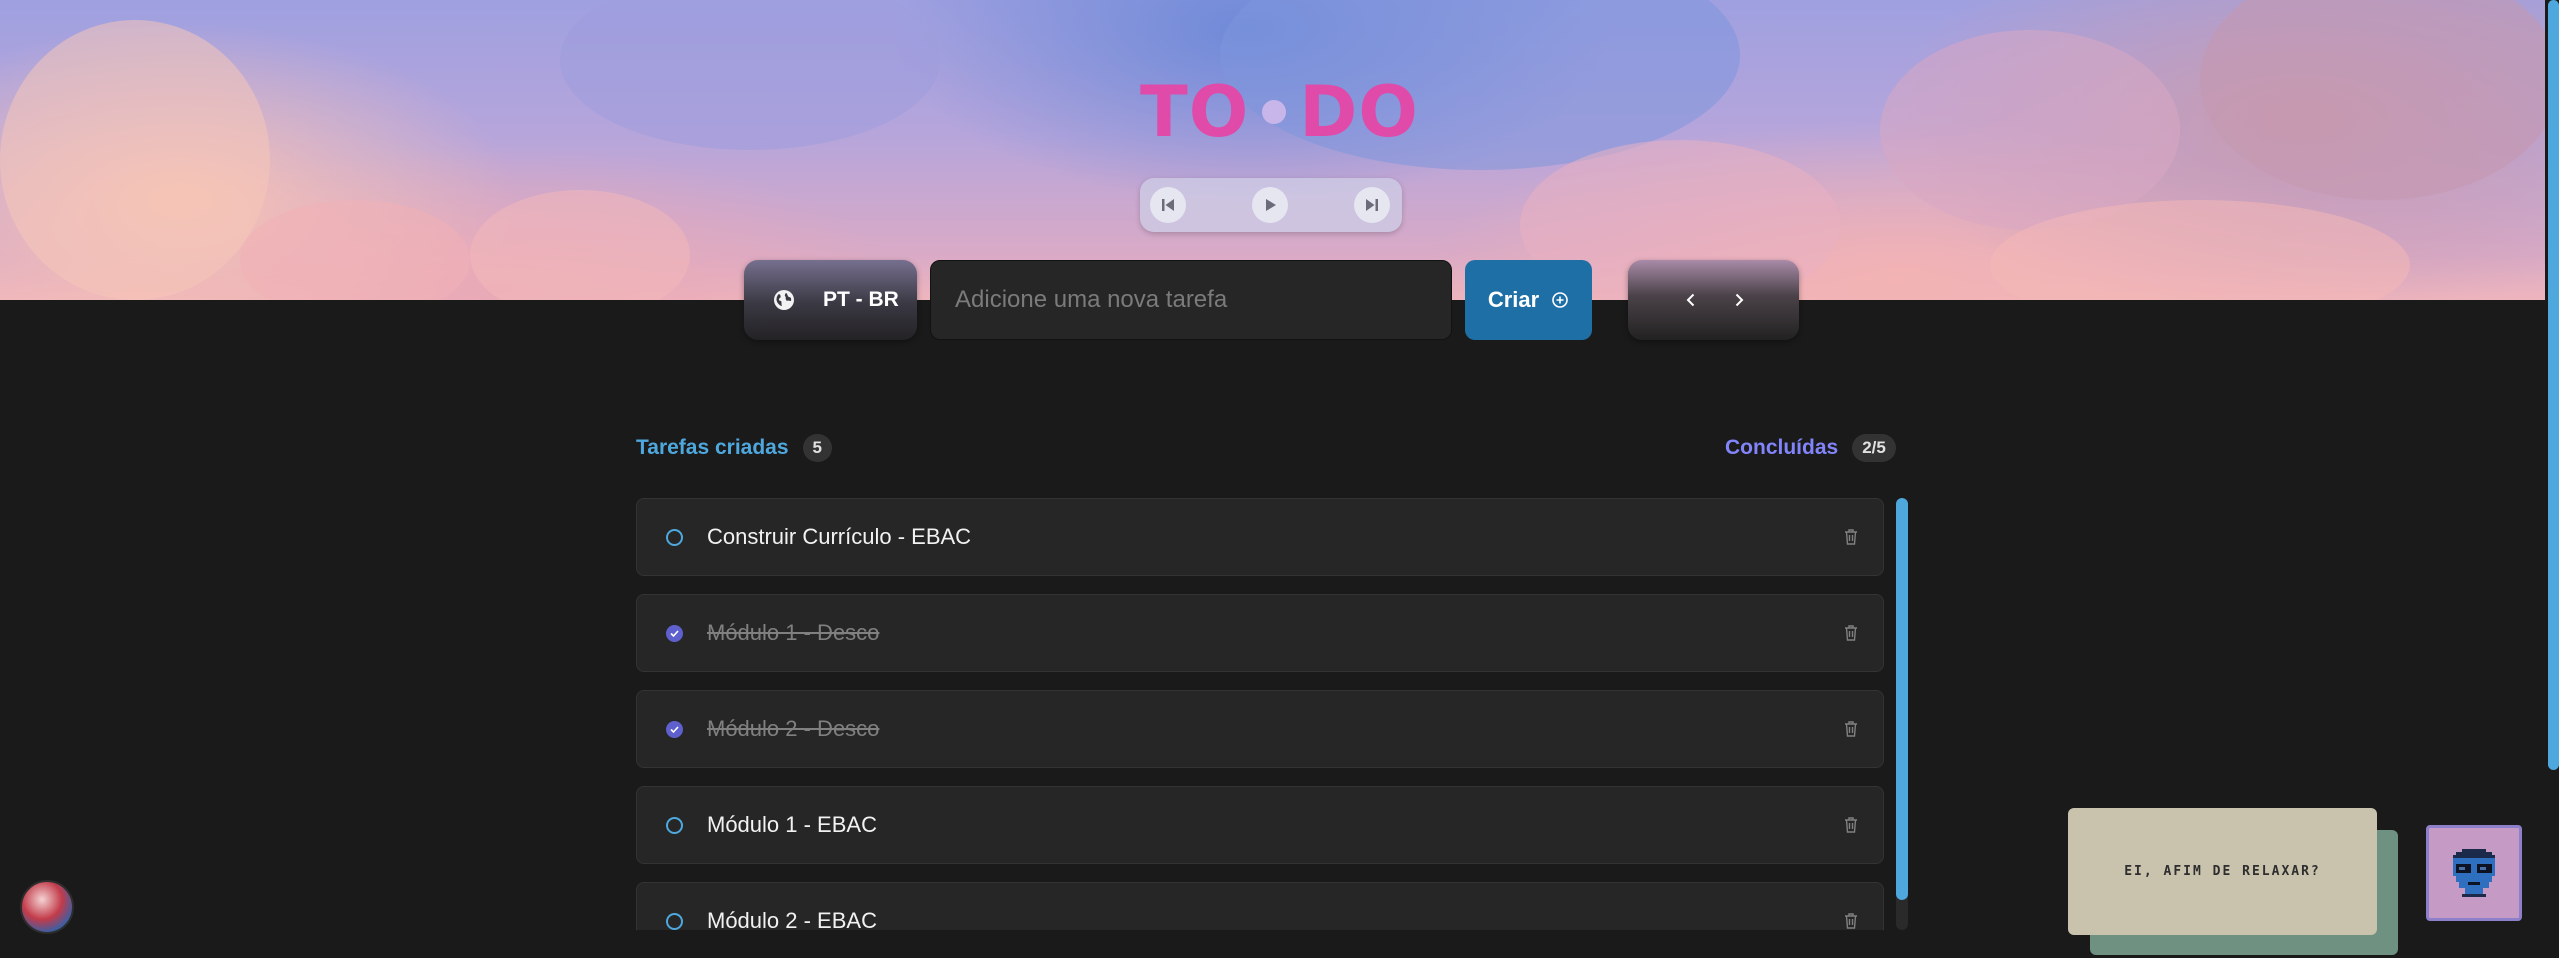 The height and width of the screenshot is (958, 2559). I want to click on relax-card-text: EI, AFIM DE RELAXAR?, so click(2222, 871).